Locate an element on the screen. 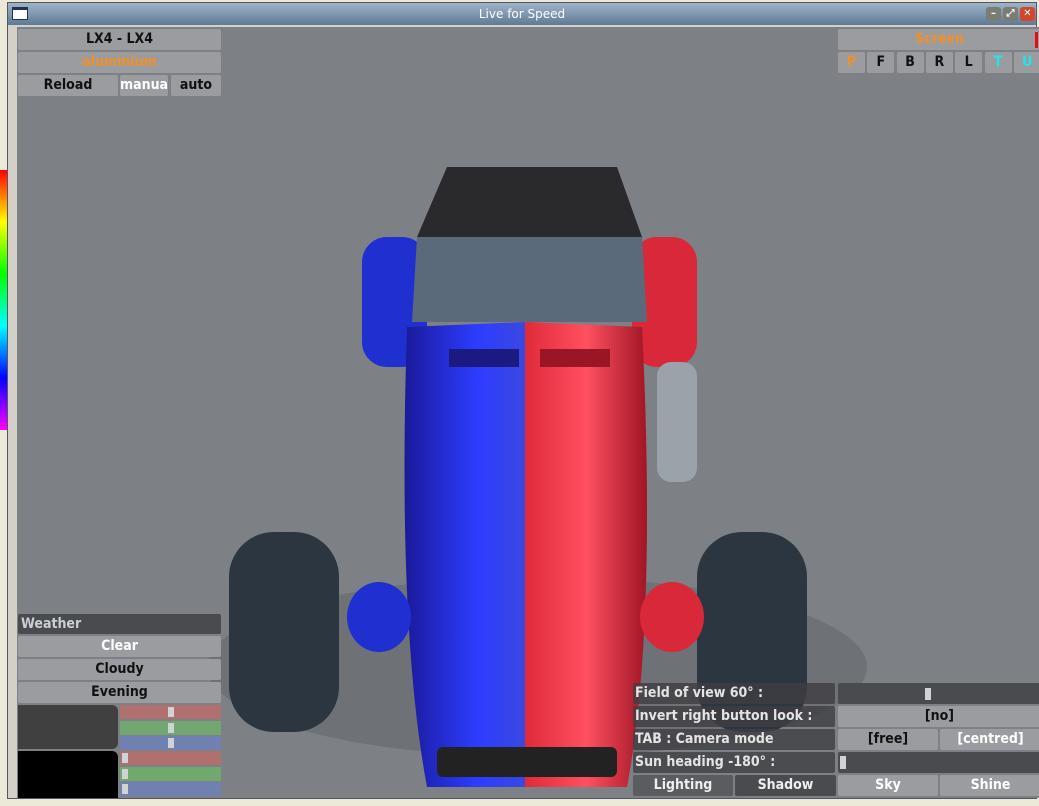 The height and width of the screenshot is (806, 1039). record-indicator is located at coordinates (1036, 40).